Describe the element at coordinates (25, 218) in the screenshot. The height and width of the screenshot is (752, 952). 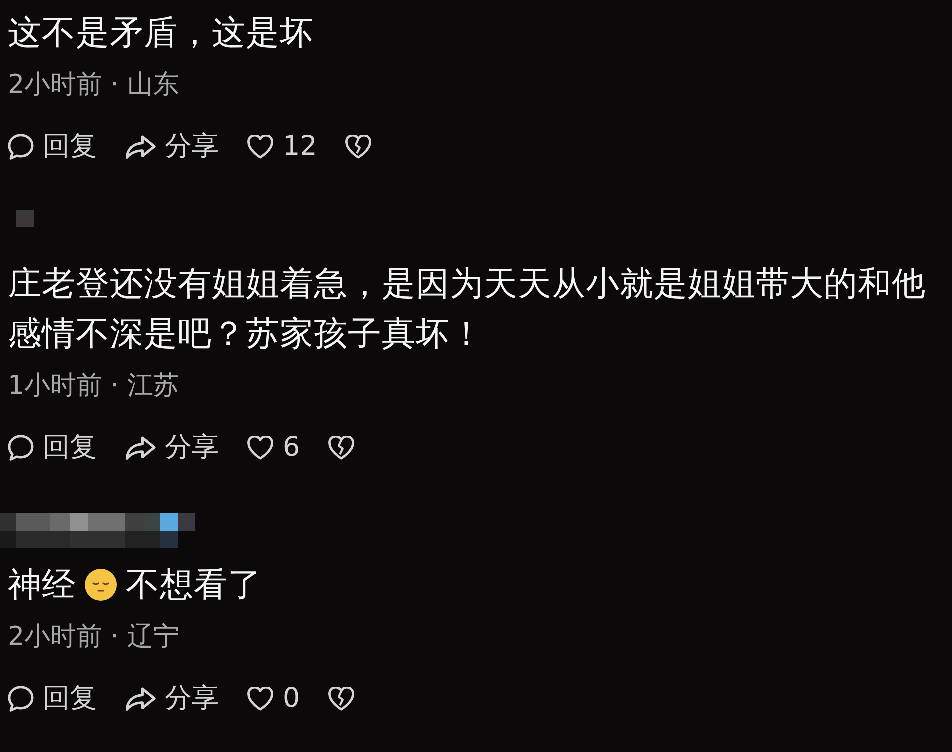
I see `pixelated-username` at that location.